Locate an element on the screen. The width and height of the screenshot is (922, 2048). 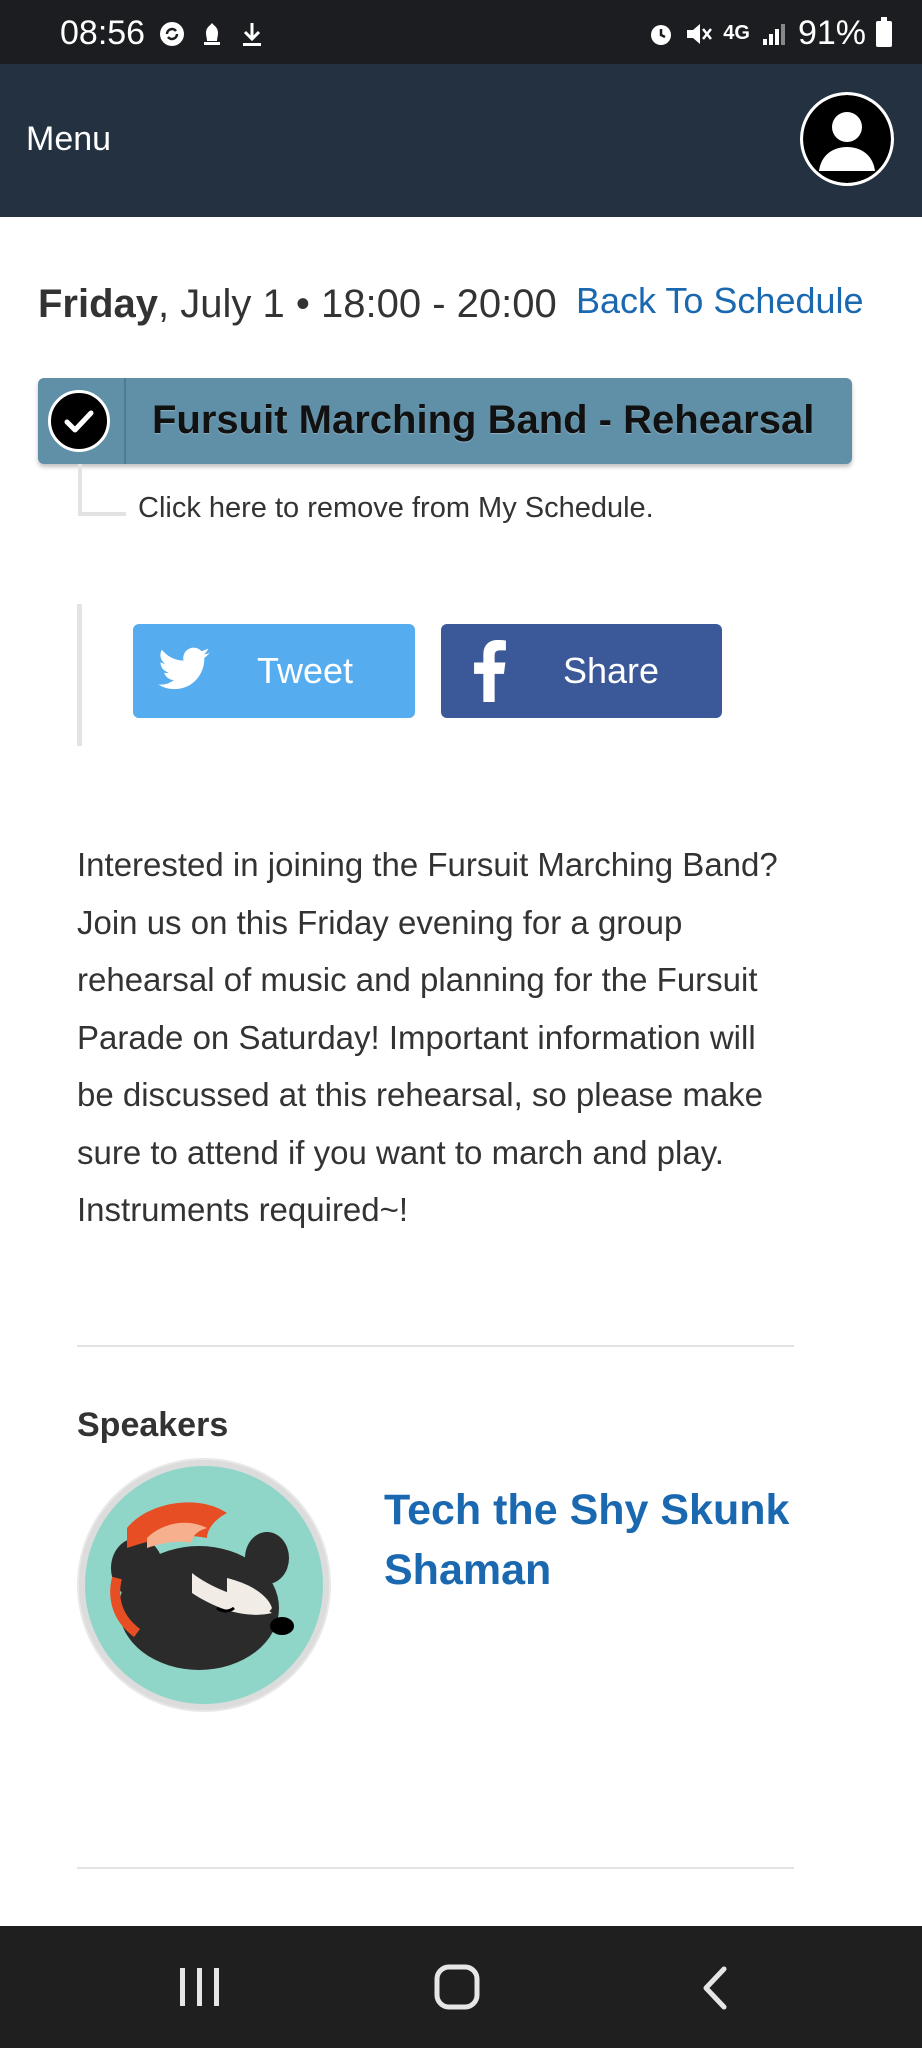
download-icon is located at coordinates (252, 34).